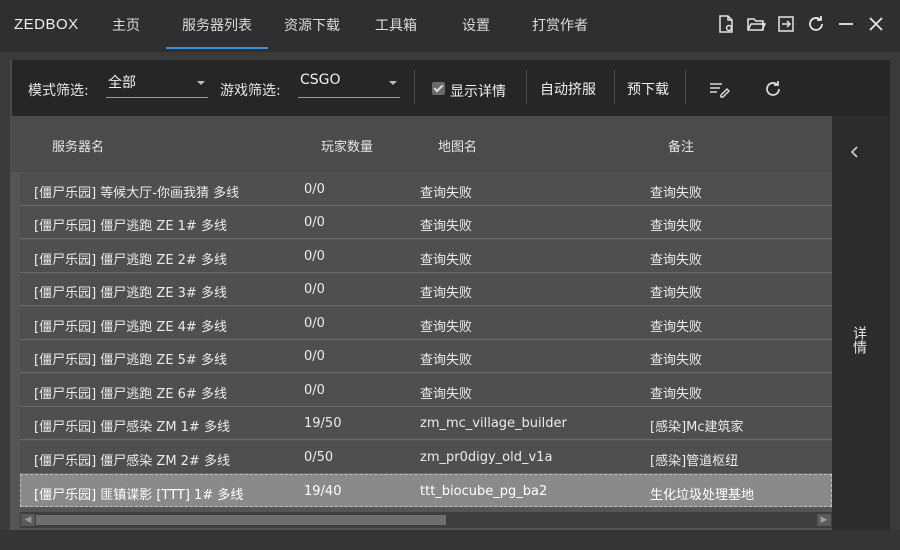 Image resolution: width=900 pixels, height=550 pixels. What do you see at coordinates (876, 24) in the screenshot?
I see `close-icon` at bounding box center [876, 24].